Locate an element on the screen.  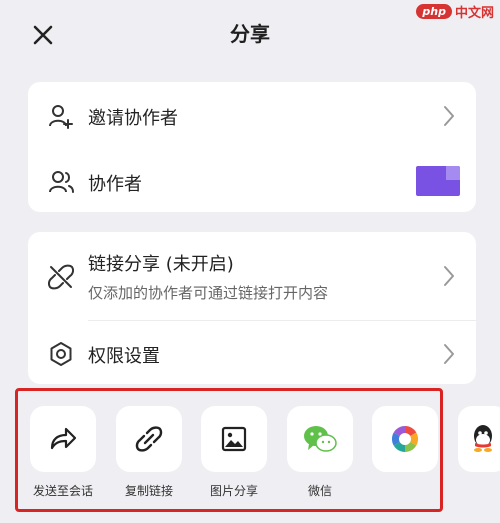
collaborators-row: 协作者 is located at coordinates (252, 182).